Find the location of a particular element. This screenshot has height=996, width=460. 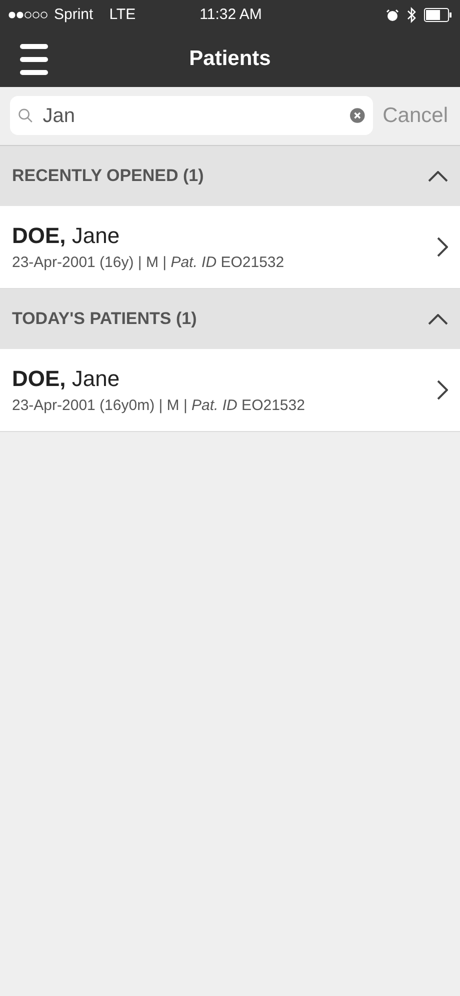

section-title: RECENTLY OPENED (1) is located at coordinates (108, 176).